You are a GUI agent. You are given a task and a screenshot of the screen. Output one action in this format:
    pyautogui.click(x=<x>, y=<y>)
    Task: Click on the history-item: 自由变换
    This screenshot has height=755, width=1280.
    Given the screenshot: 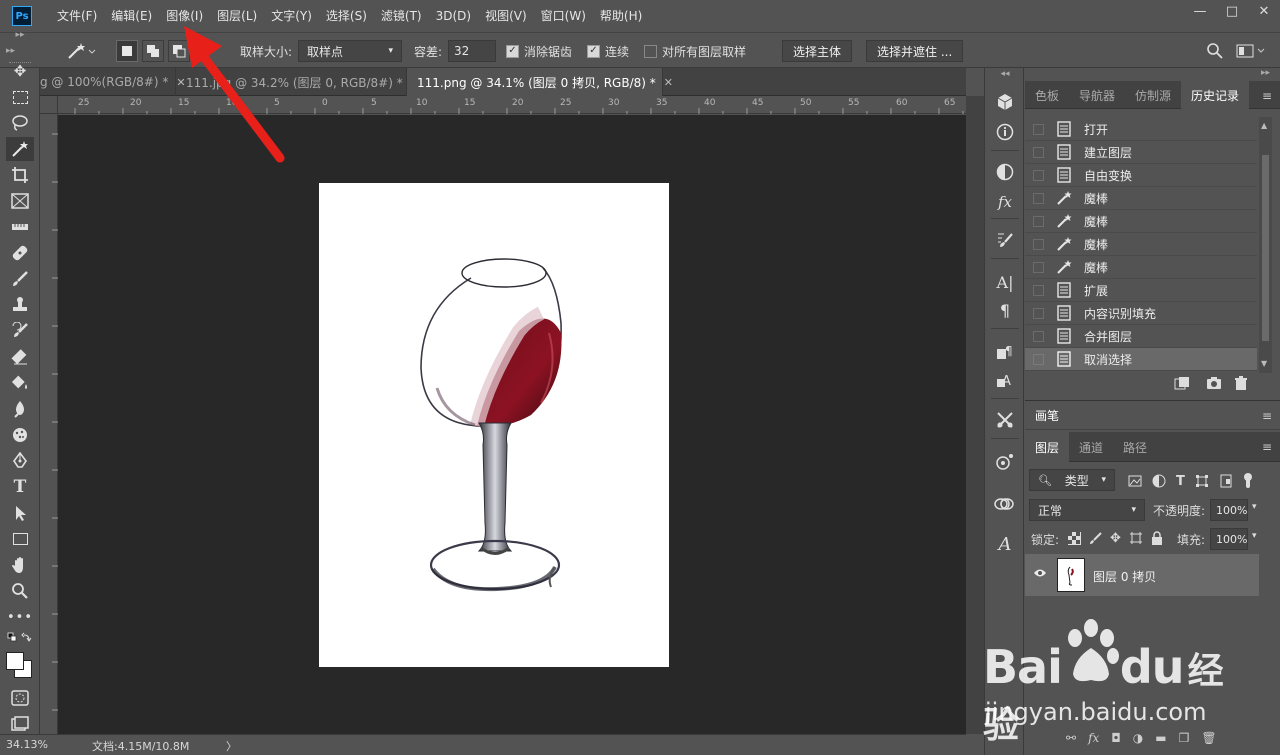 What is the action you would take?
    pyautogui.click(x=1141, y=175)
    